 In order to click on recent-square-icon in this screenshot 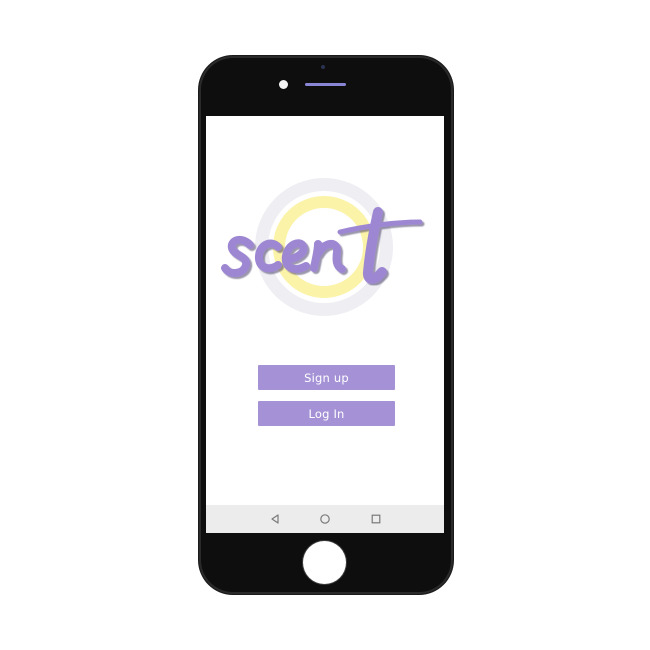, I will do `click(376, 519)`.